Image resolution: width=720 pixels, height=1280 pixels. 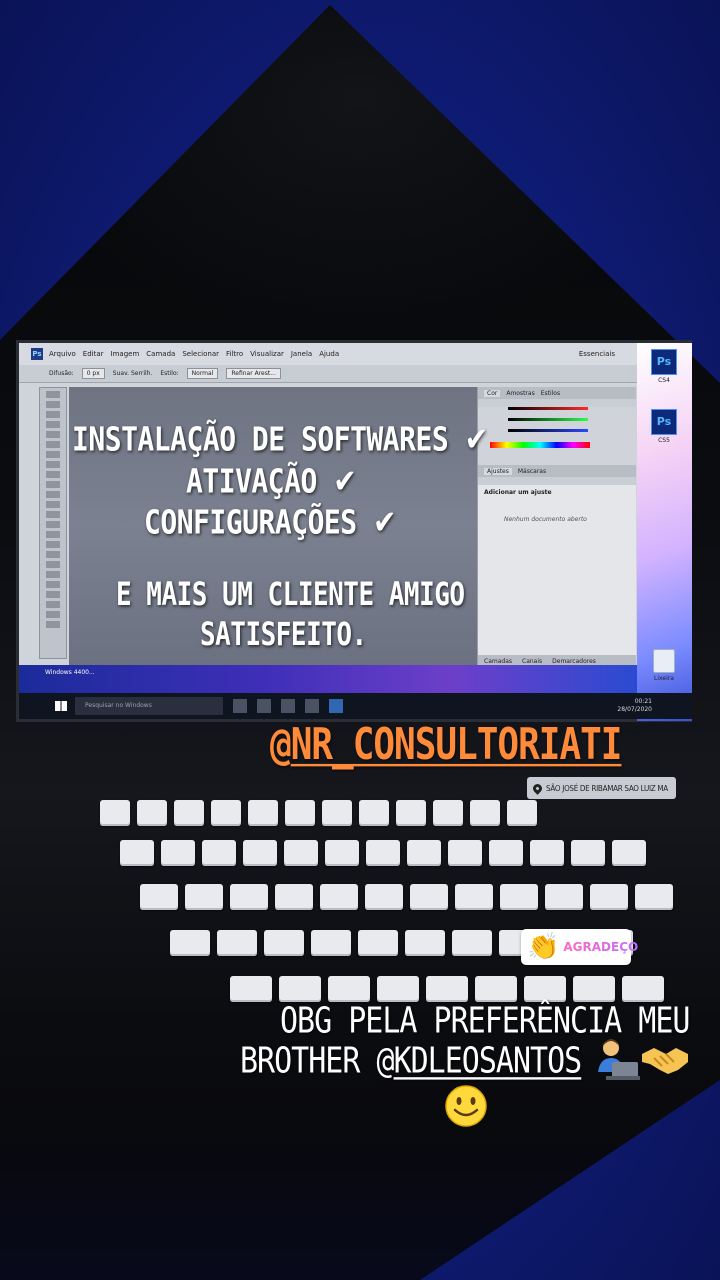 I want to click on blue-slider, so click(x=548, y=430).